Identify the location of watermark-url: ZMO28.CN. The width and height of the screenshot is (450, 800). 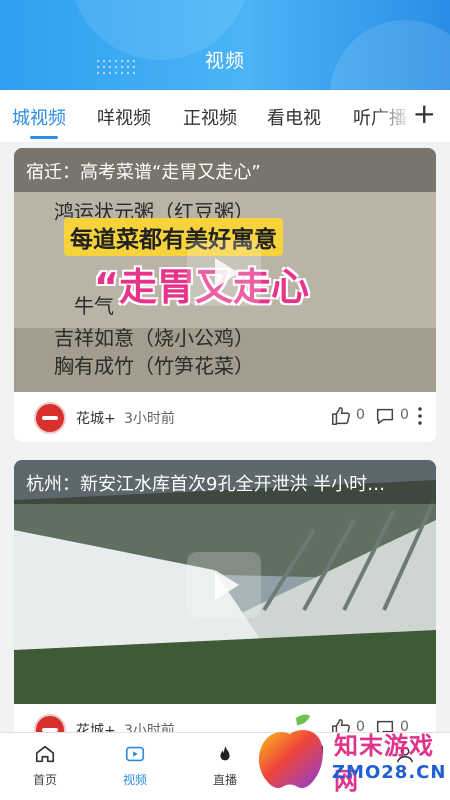
(389, 772).